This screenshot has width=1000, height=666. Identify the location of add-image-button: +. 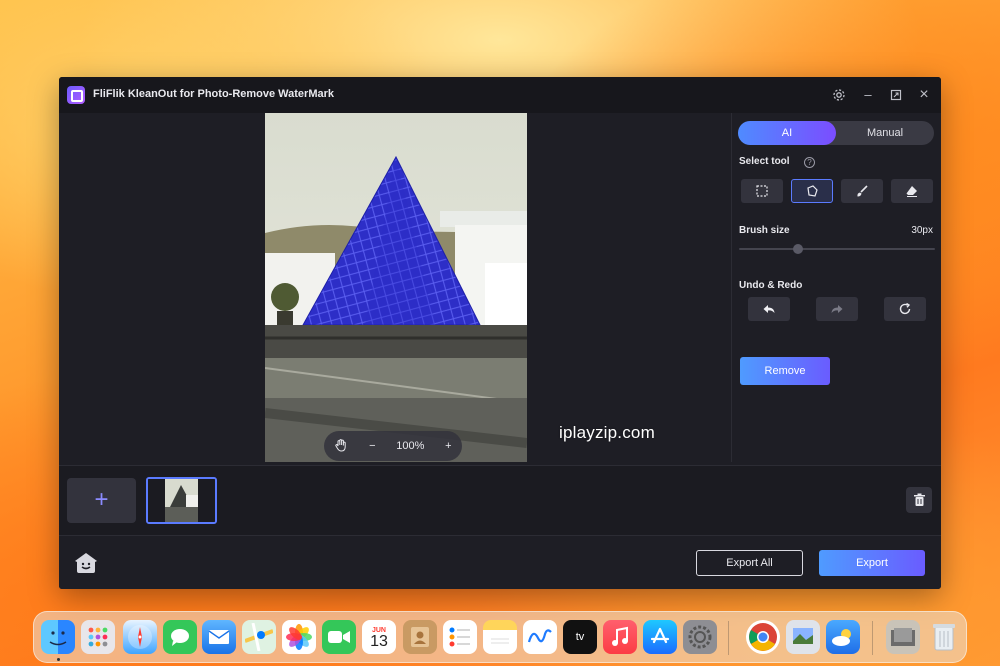
(101, 500).